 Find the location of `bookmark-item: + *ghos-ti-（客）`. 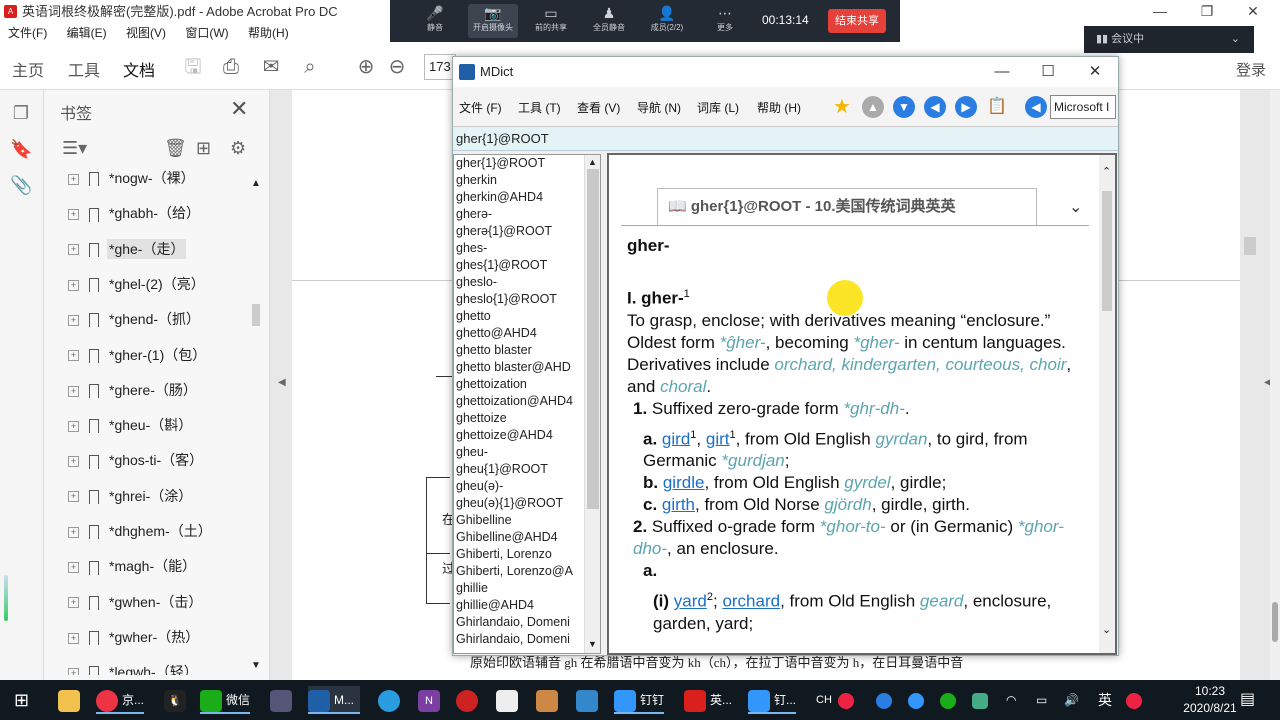

bookmark-item: + *ghos-ti-（客） is located at coordinates (158, 460).